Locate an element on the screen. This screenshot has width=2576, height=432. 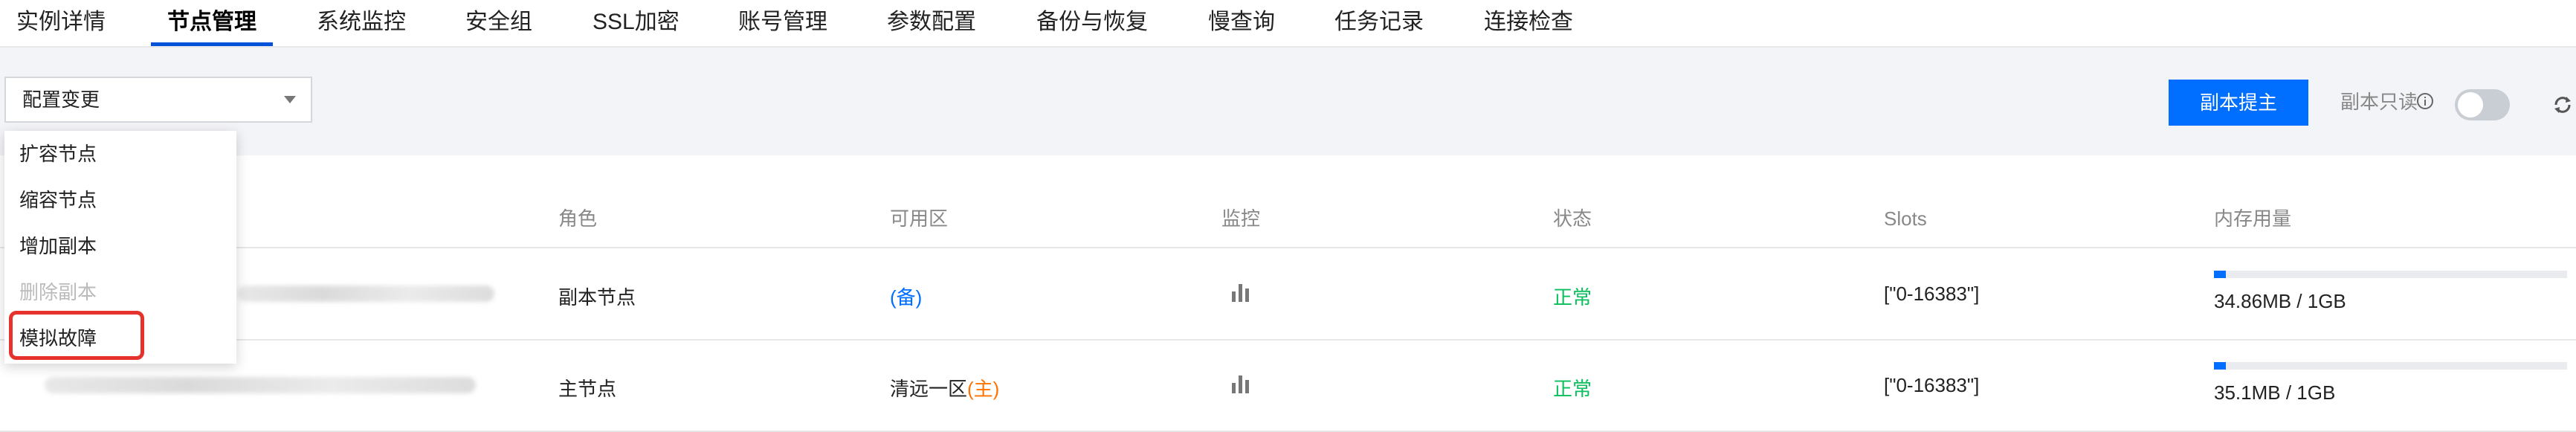
tab-node-management: 节点管理 is located at coordinates (212, 23).